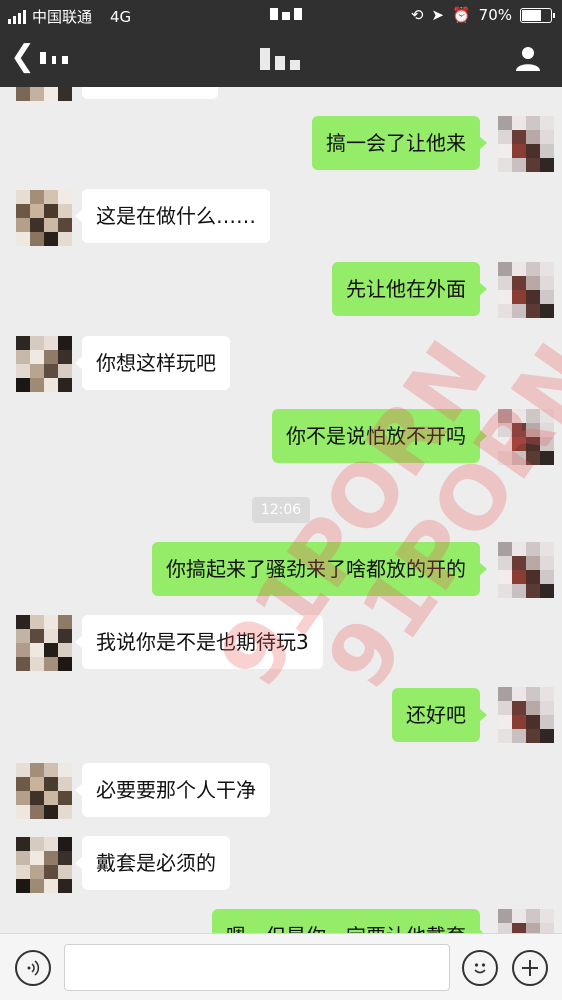 This screenshot has height=1000, width=562. What do you see at coordinates (461, 15) in the screenshot?
I see `alarm-icon: ⏰` at bounding box center [461, 15].